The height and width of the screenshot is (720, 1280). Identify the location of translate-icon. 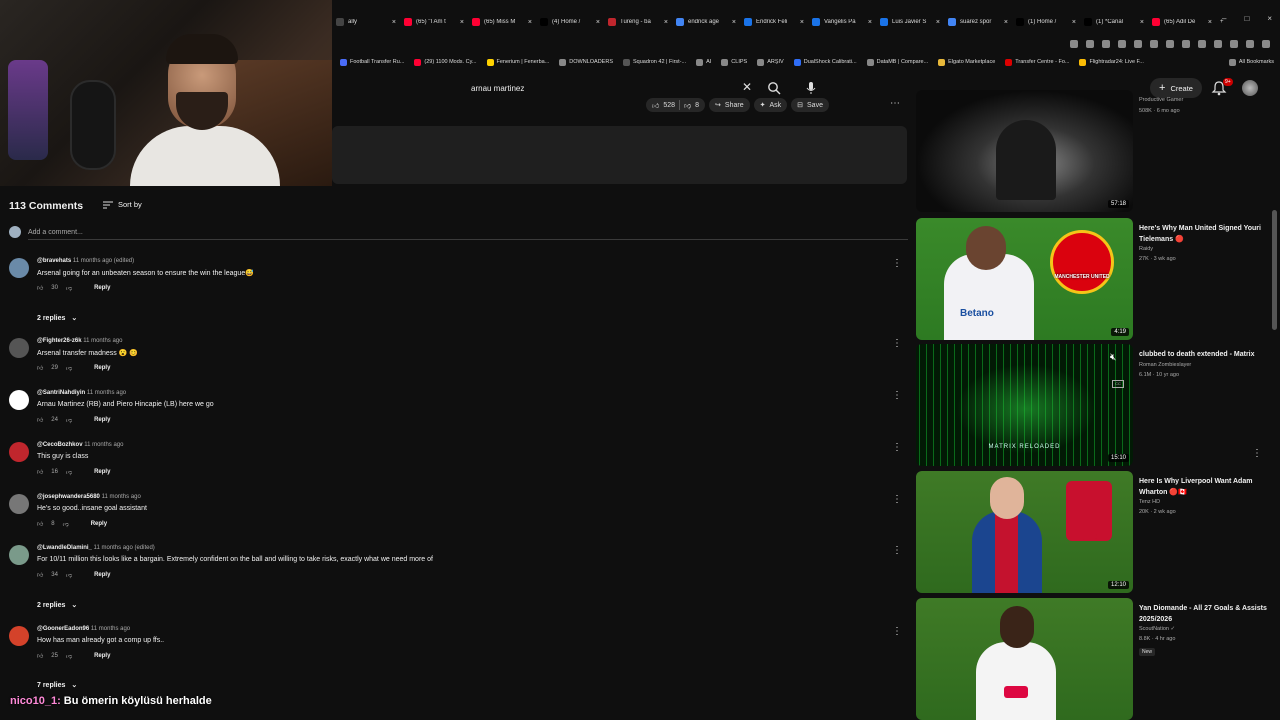
(1074, 44).